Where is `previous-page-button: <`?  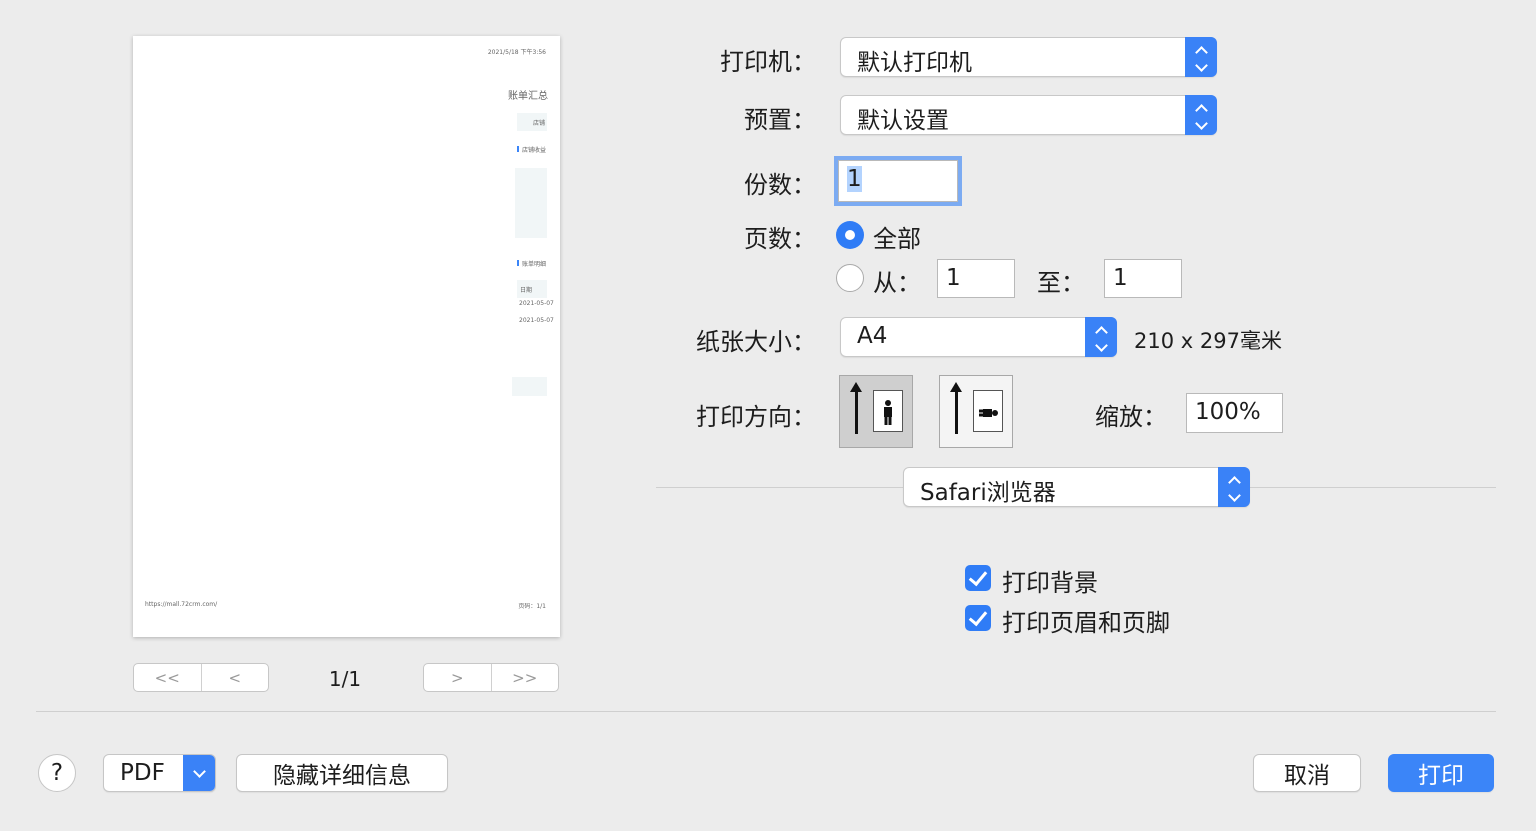
previous-page-button: < is located at coordinates (234, 677).